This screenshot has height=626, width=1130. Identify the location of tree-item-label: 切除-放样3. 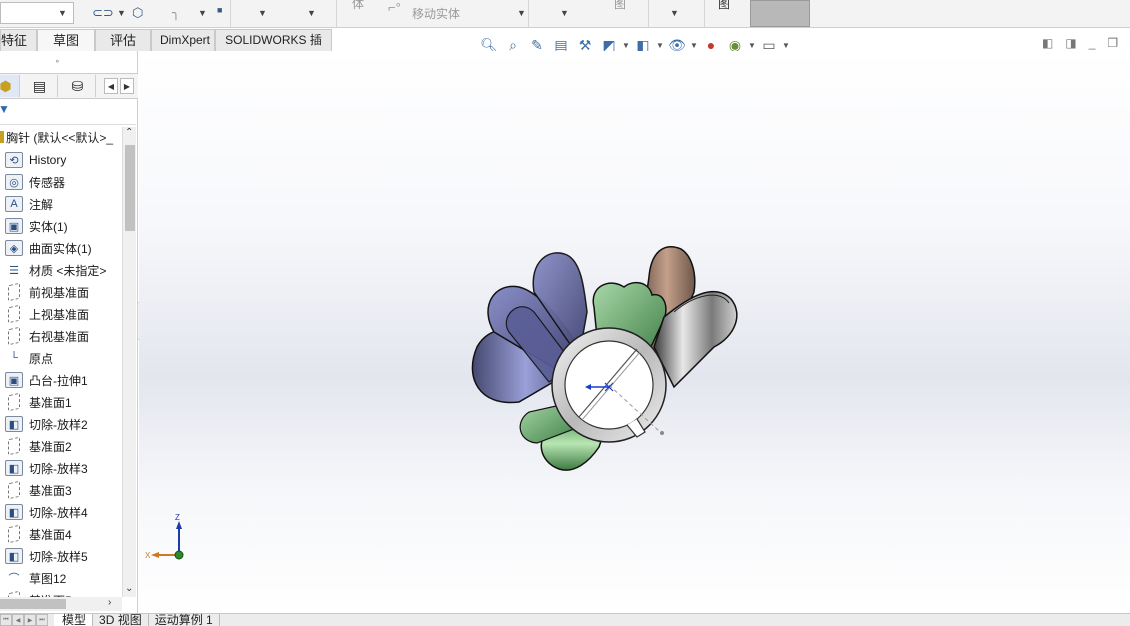
(58, 468).